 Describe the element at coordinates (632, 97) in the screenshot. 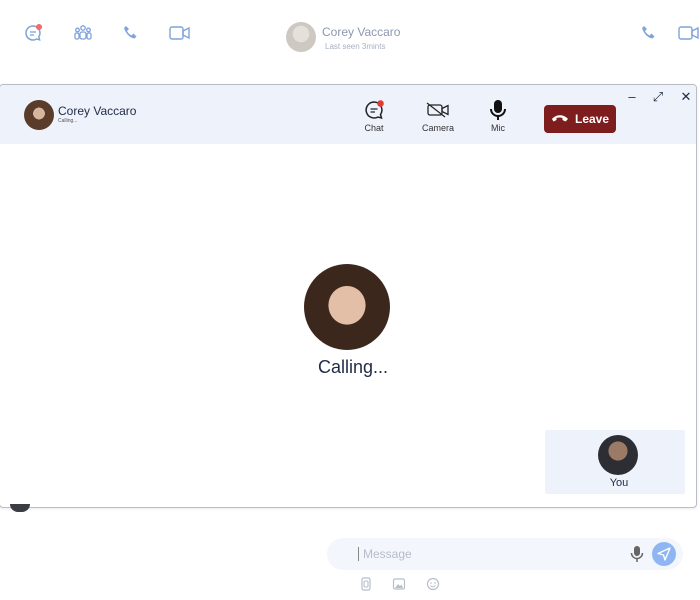

I see `minimize-button: –` at that location.